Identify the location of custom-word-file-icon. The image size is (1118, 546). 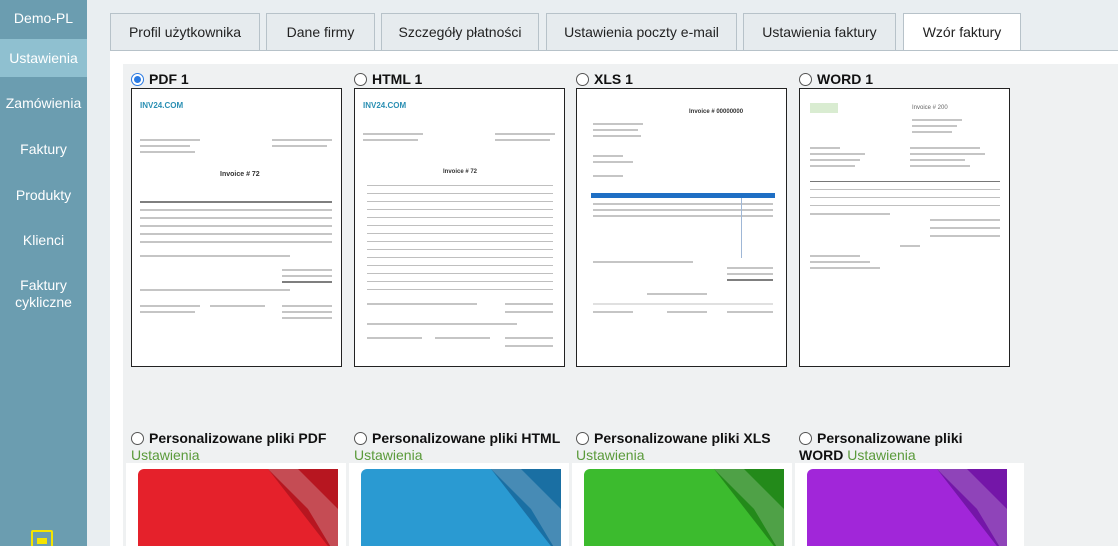
(909, 504).